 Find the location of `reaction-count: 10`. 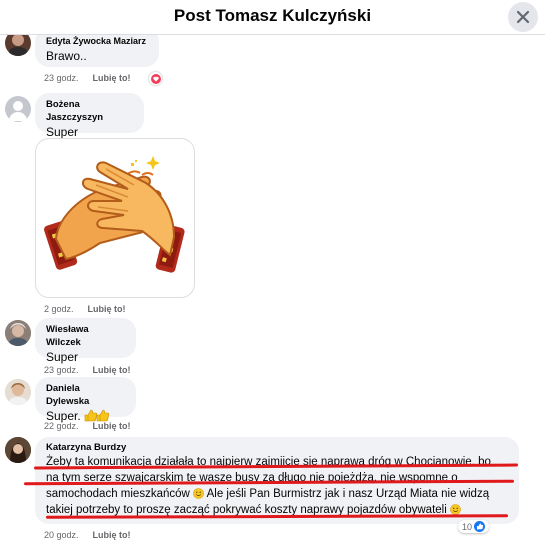

reaction-count: 10 is located at coordinates (466, 526).